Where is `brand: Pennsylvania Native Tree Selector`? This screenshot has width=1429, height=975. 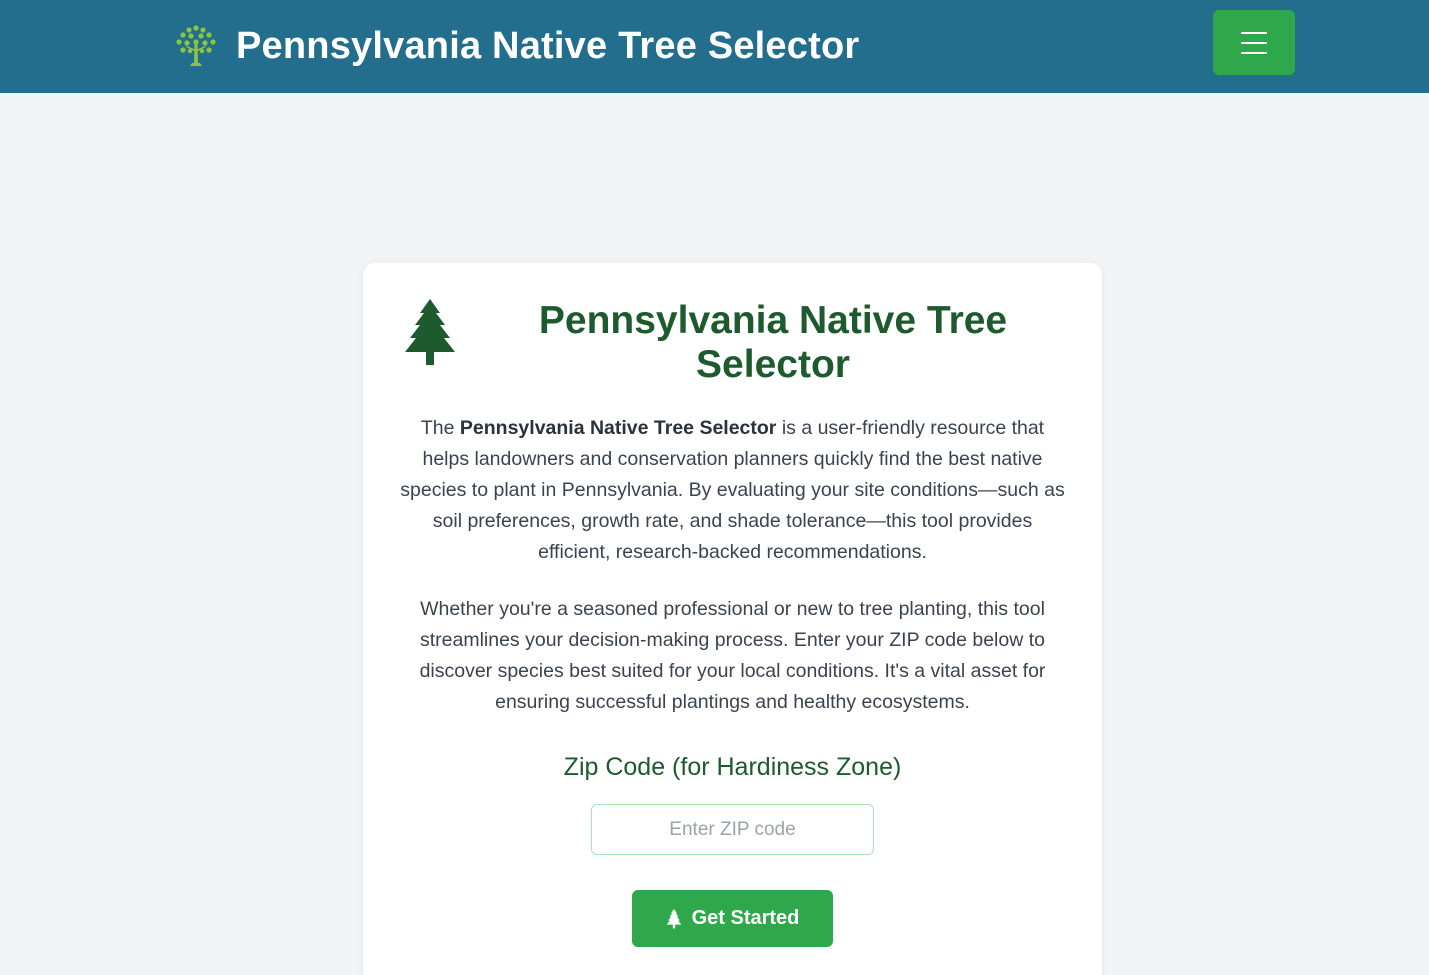
brand: Pennsylvania Native Tree Selector is located at coordinates (515, 46).